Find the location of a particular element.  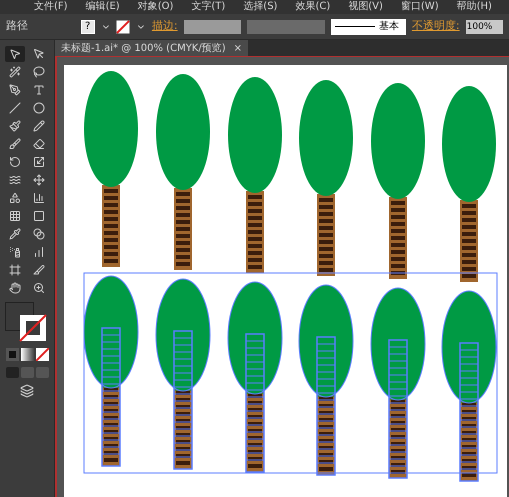

opacity-field: 100% is located at coordinates (484, 27).